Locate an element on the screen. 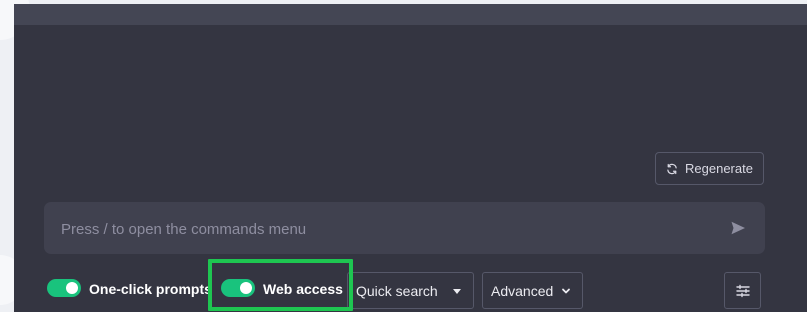 This screenshot has height=312, width=807. one-click-prompts-toggle is located at coordinates (64, 288).